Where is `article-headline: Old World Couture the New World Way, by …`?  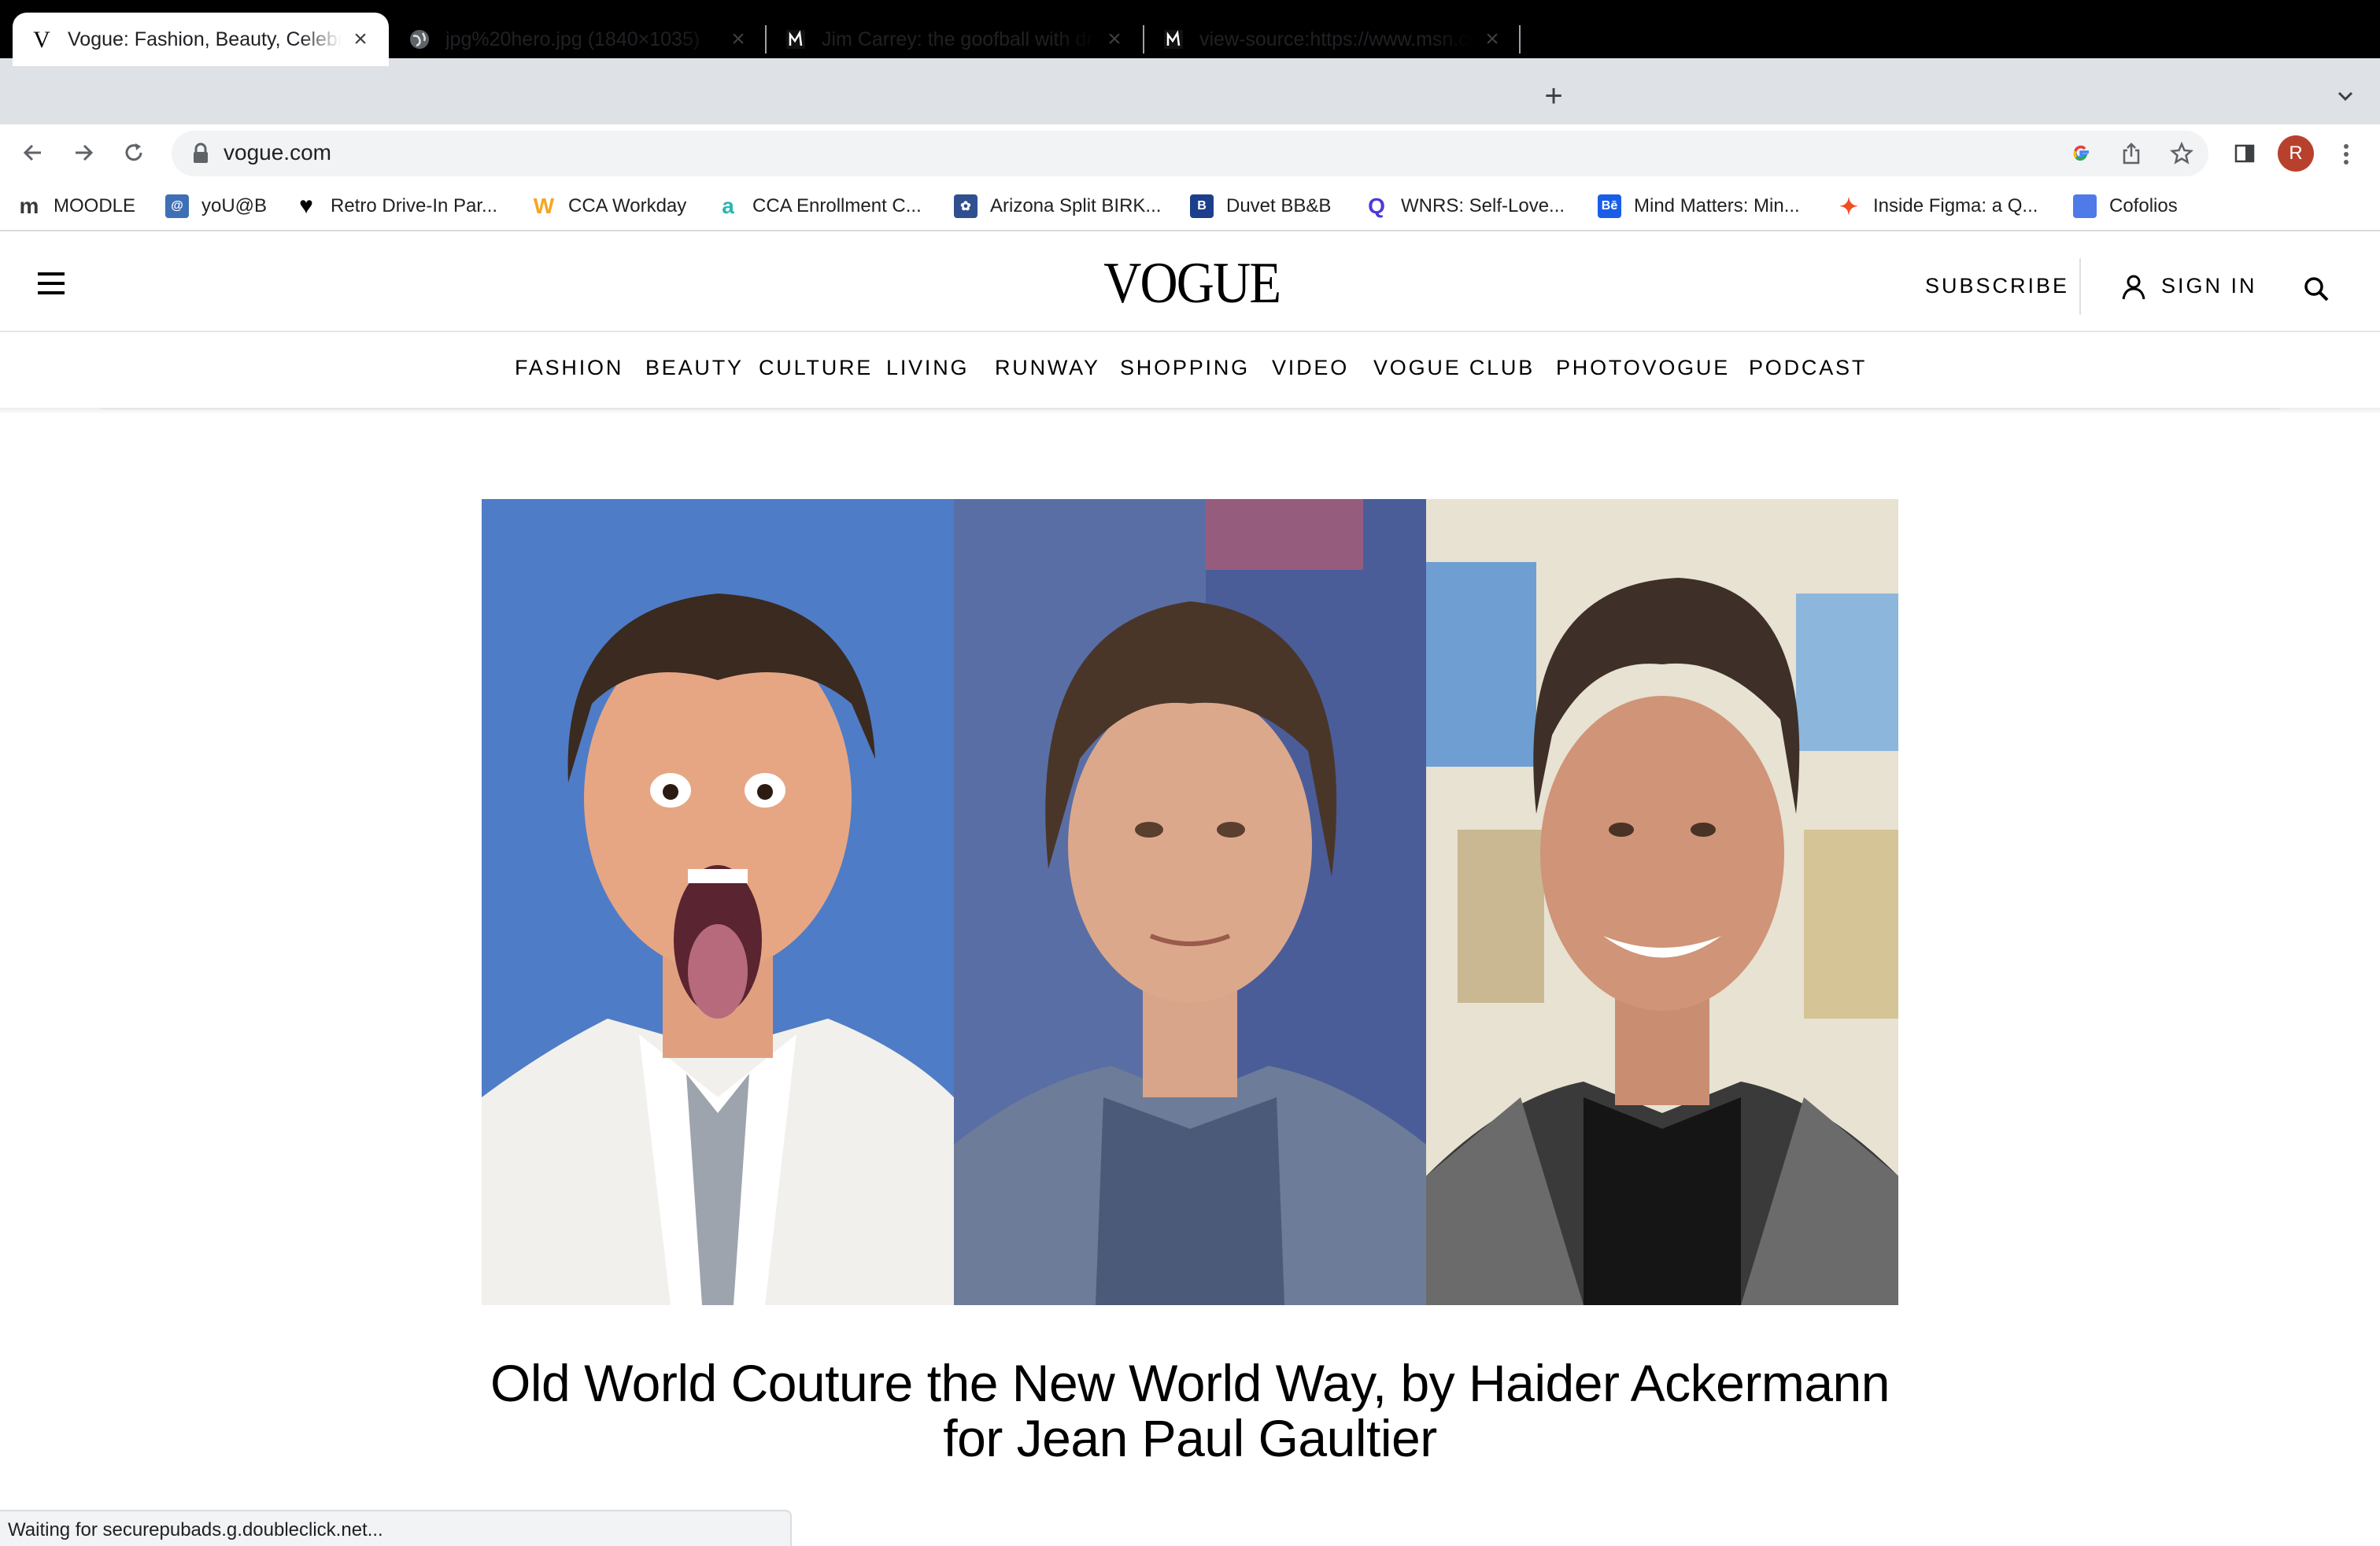
article-headline: Old World Couture the New World Way, by … is located at coordinates (1190, 1411).